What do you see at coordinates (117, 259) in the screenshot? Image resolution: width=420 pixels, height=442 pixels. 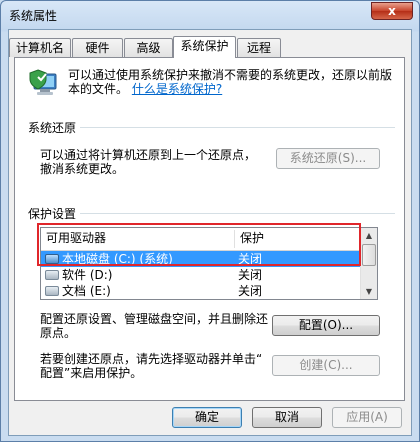 I see `drive-name: 本地磁盘 (C:) (系统)` at bounding box center [117, 259].